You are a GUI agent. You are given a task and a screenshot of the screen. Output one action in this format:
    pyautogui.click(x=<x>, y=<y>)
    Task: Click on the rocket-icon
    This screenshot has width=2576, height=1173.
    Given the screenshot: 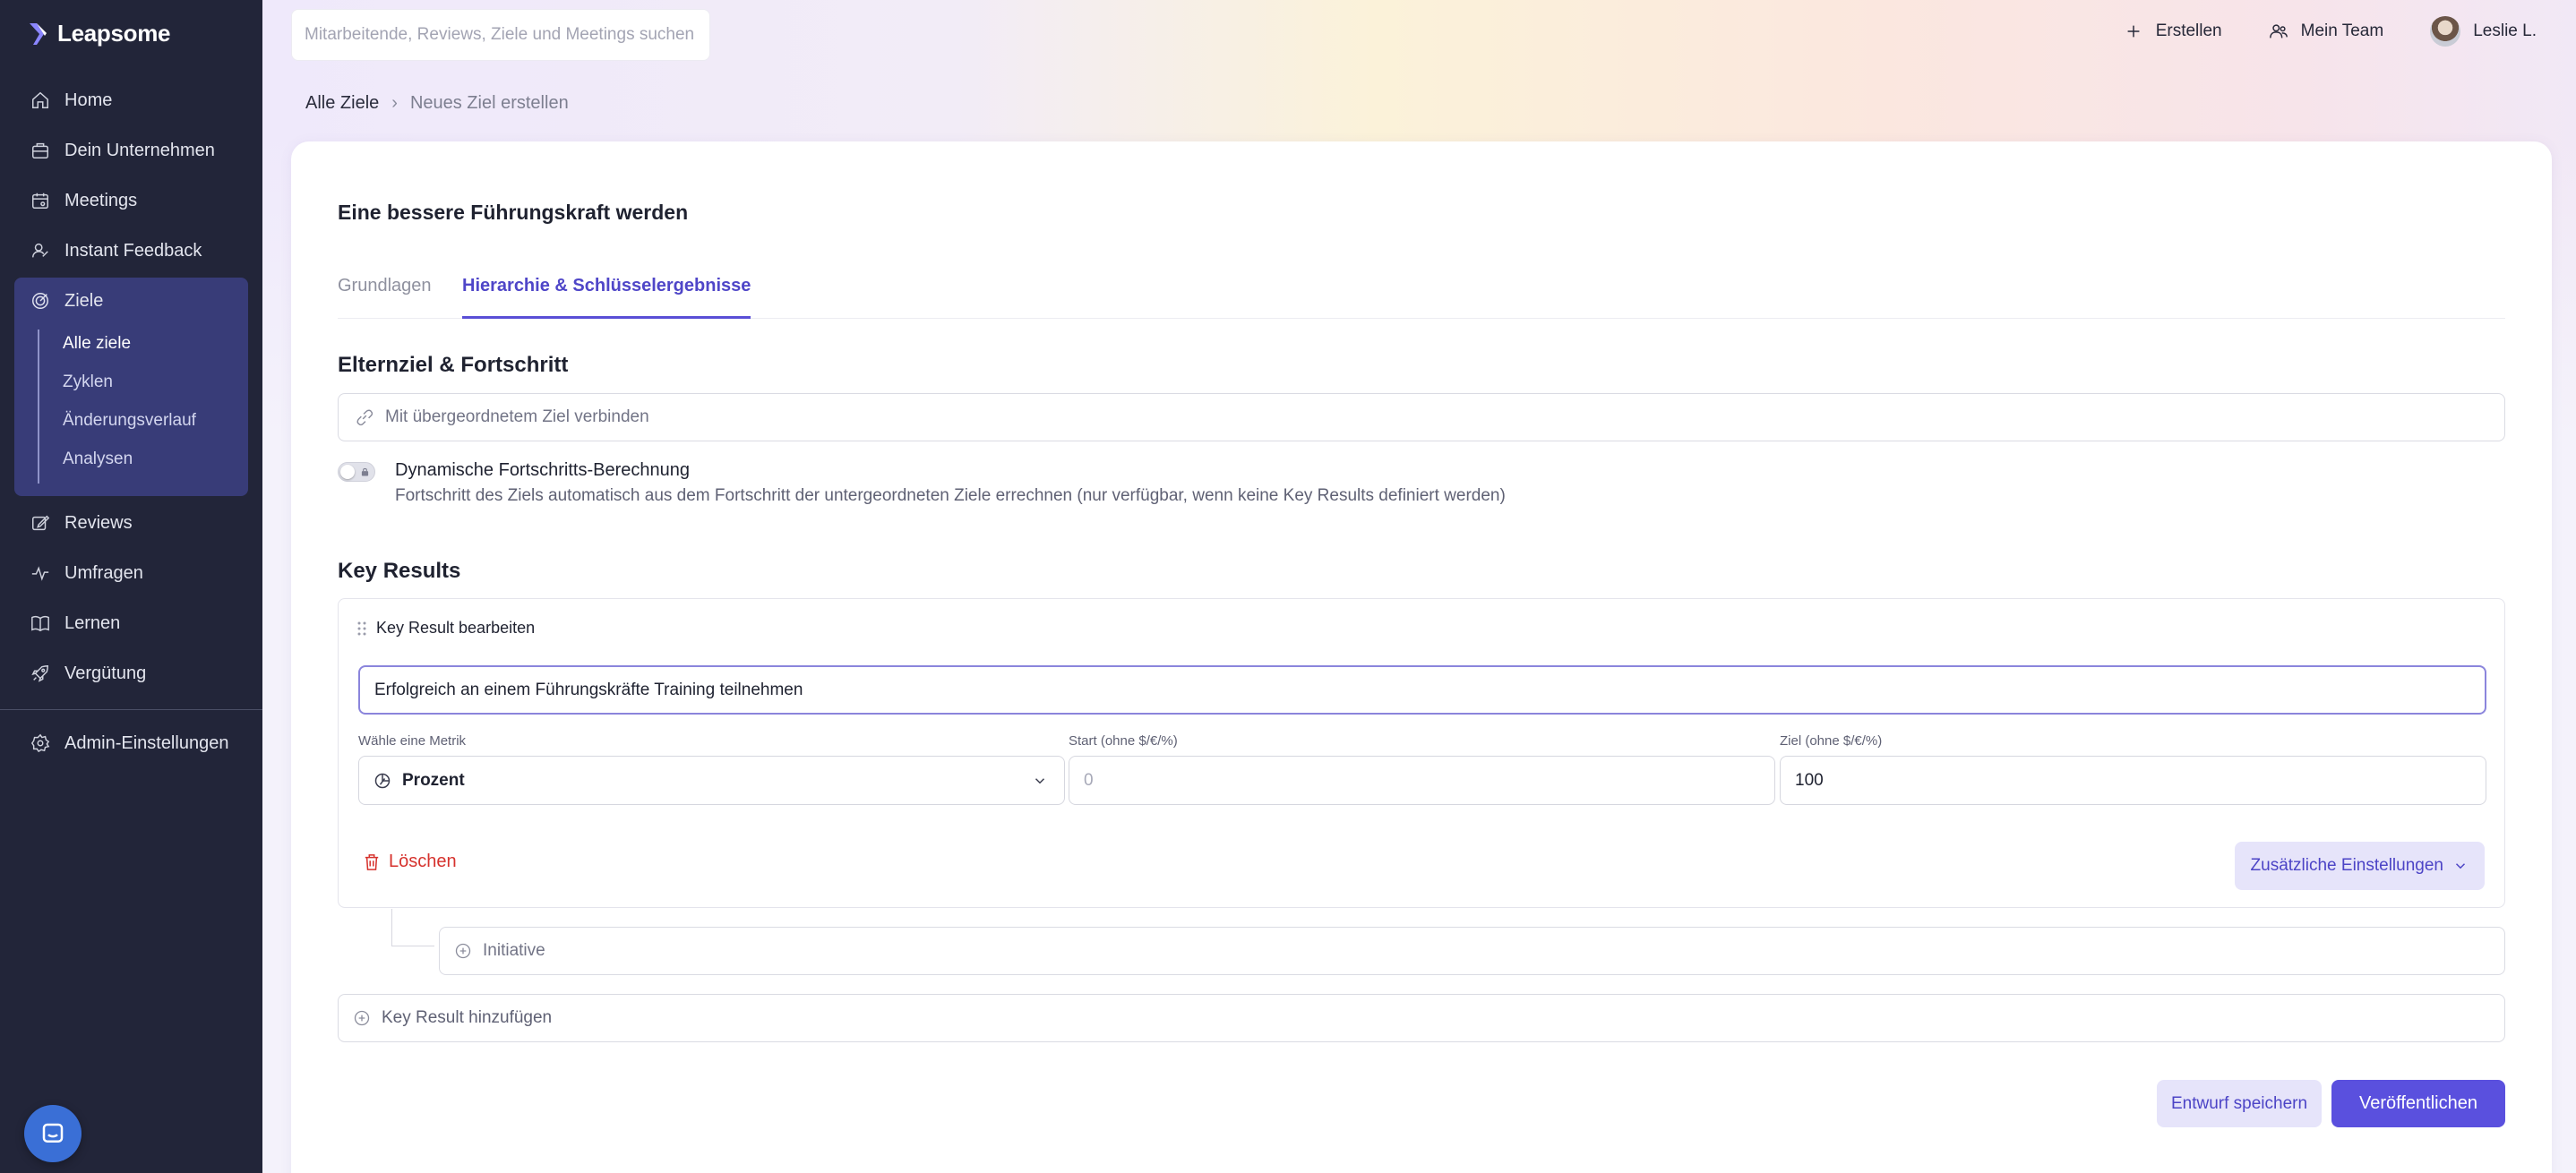 What is the action you would take?
    pyautogui.click(x=39, y=674)
    